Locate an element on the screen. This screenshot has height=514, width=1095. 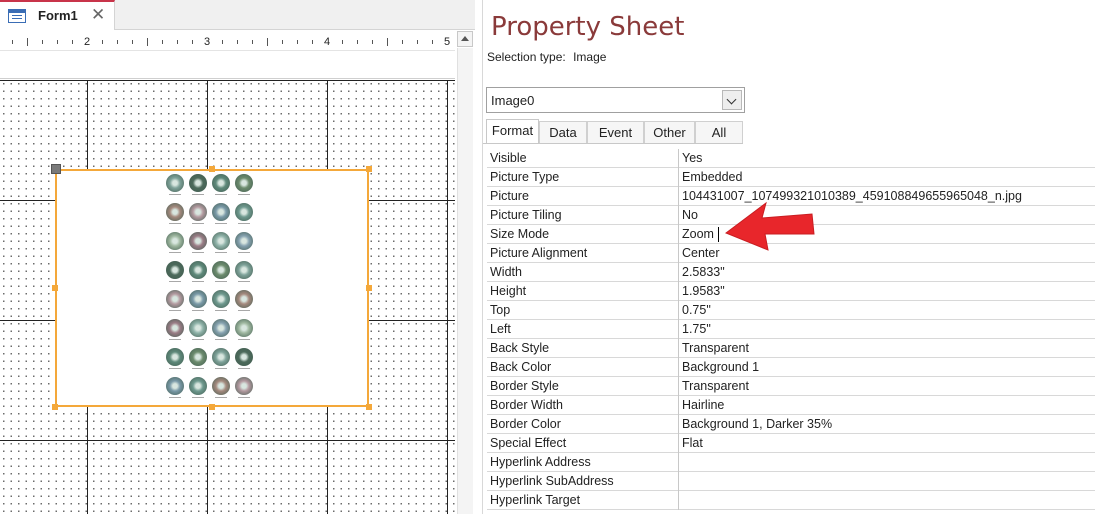
vertical-scrollbar is located at coordinates (465, 281).